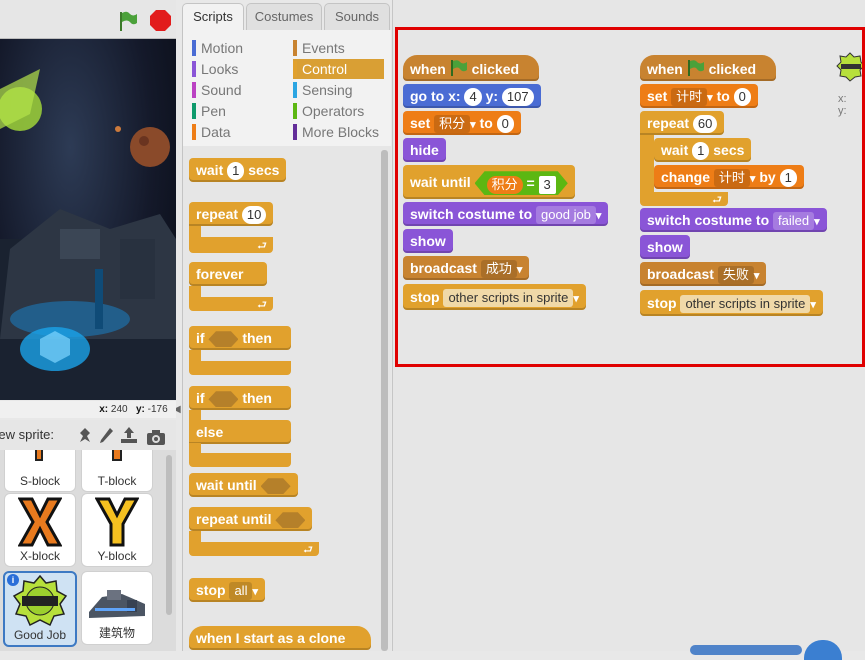 The width and height of the screenshot is (865, 660). What do you see at coordinates (234, 519) in the screenshot?
I see `block-text: repeat until` at bounding box center [234, 519].